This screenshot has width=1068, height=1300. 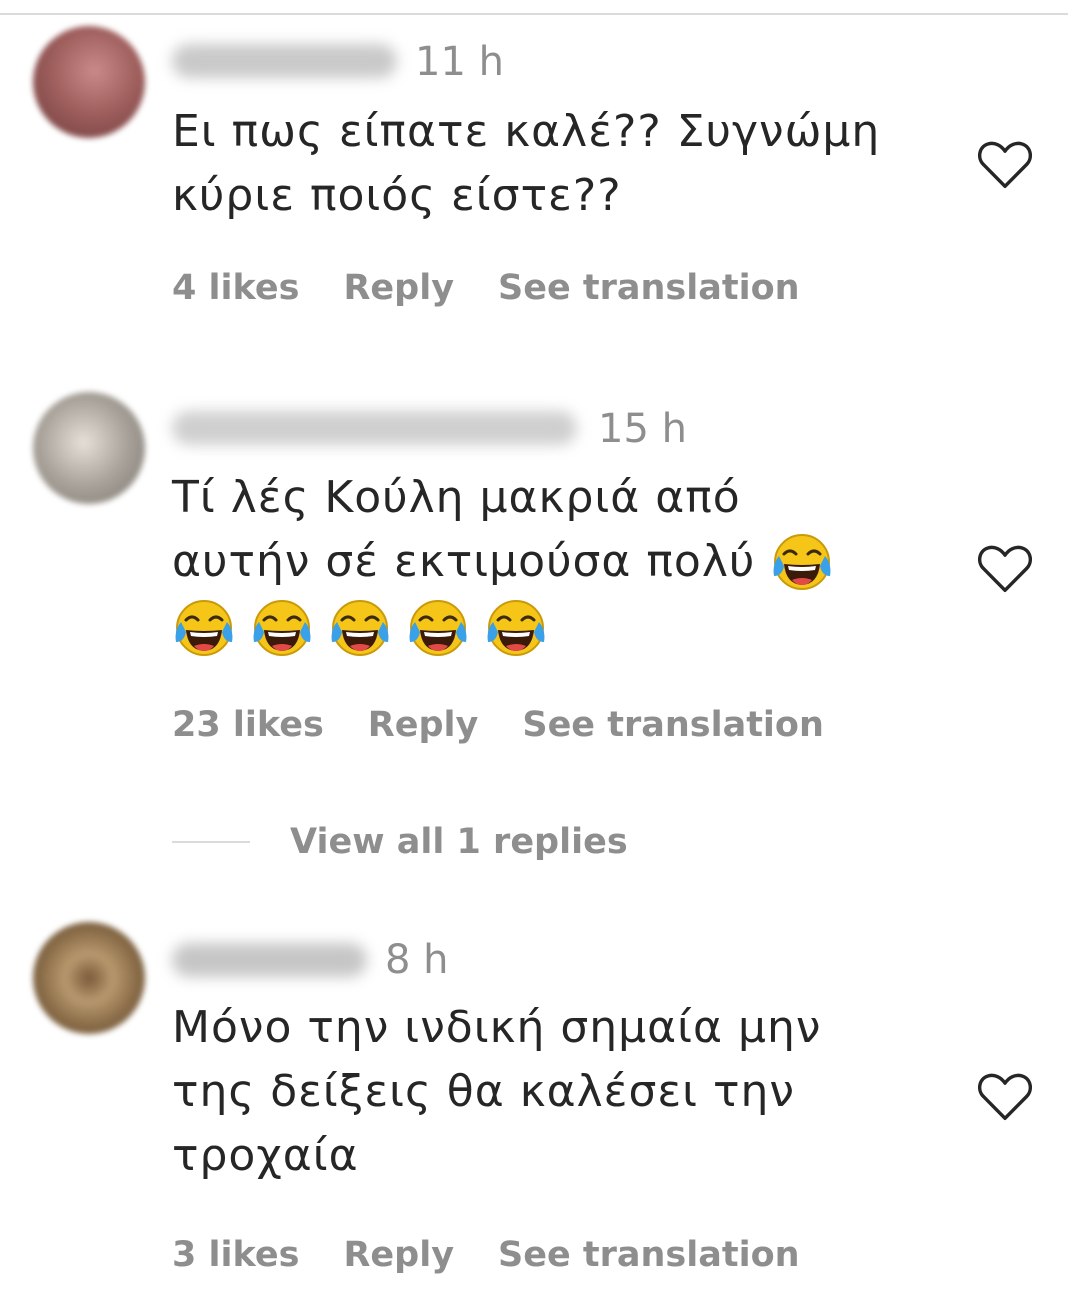 I want to click on comment-actions: 23 likes Reply See translation, so click(x=498, y=725).